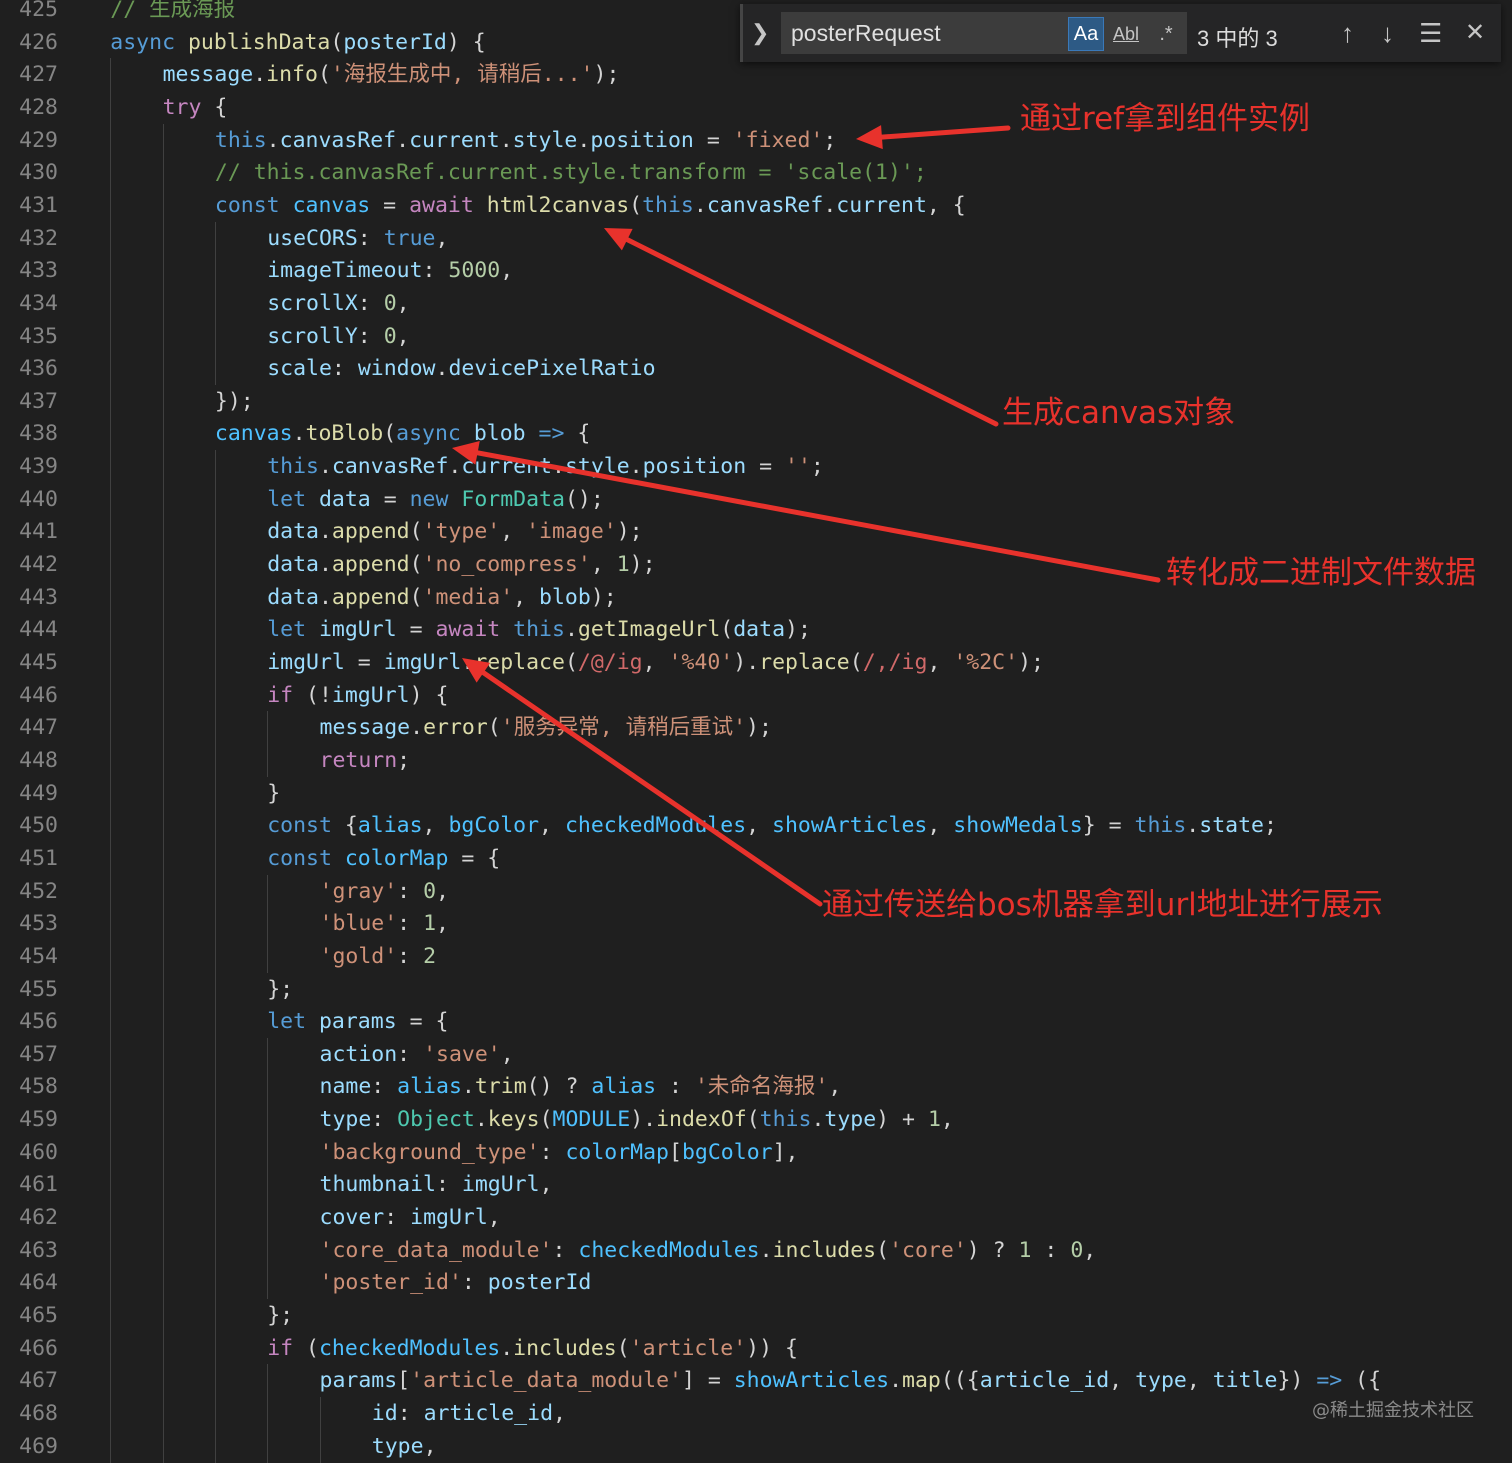 Image resolution: width=1512 pixels, height=1463 pixels. Describe the element at coordinates (933, 137) in the screenshot. I see `arrow-to-canvasref` at that location.